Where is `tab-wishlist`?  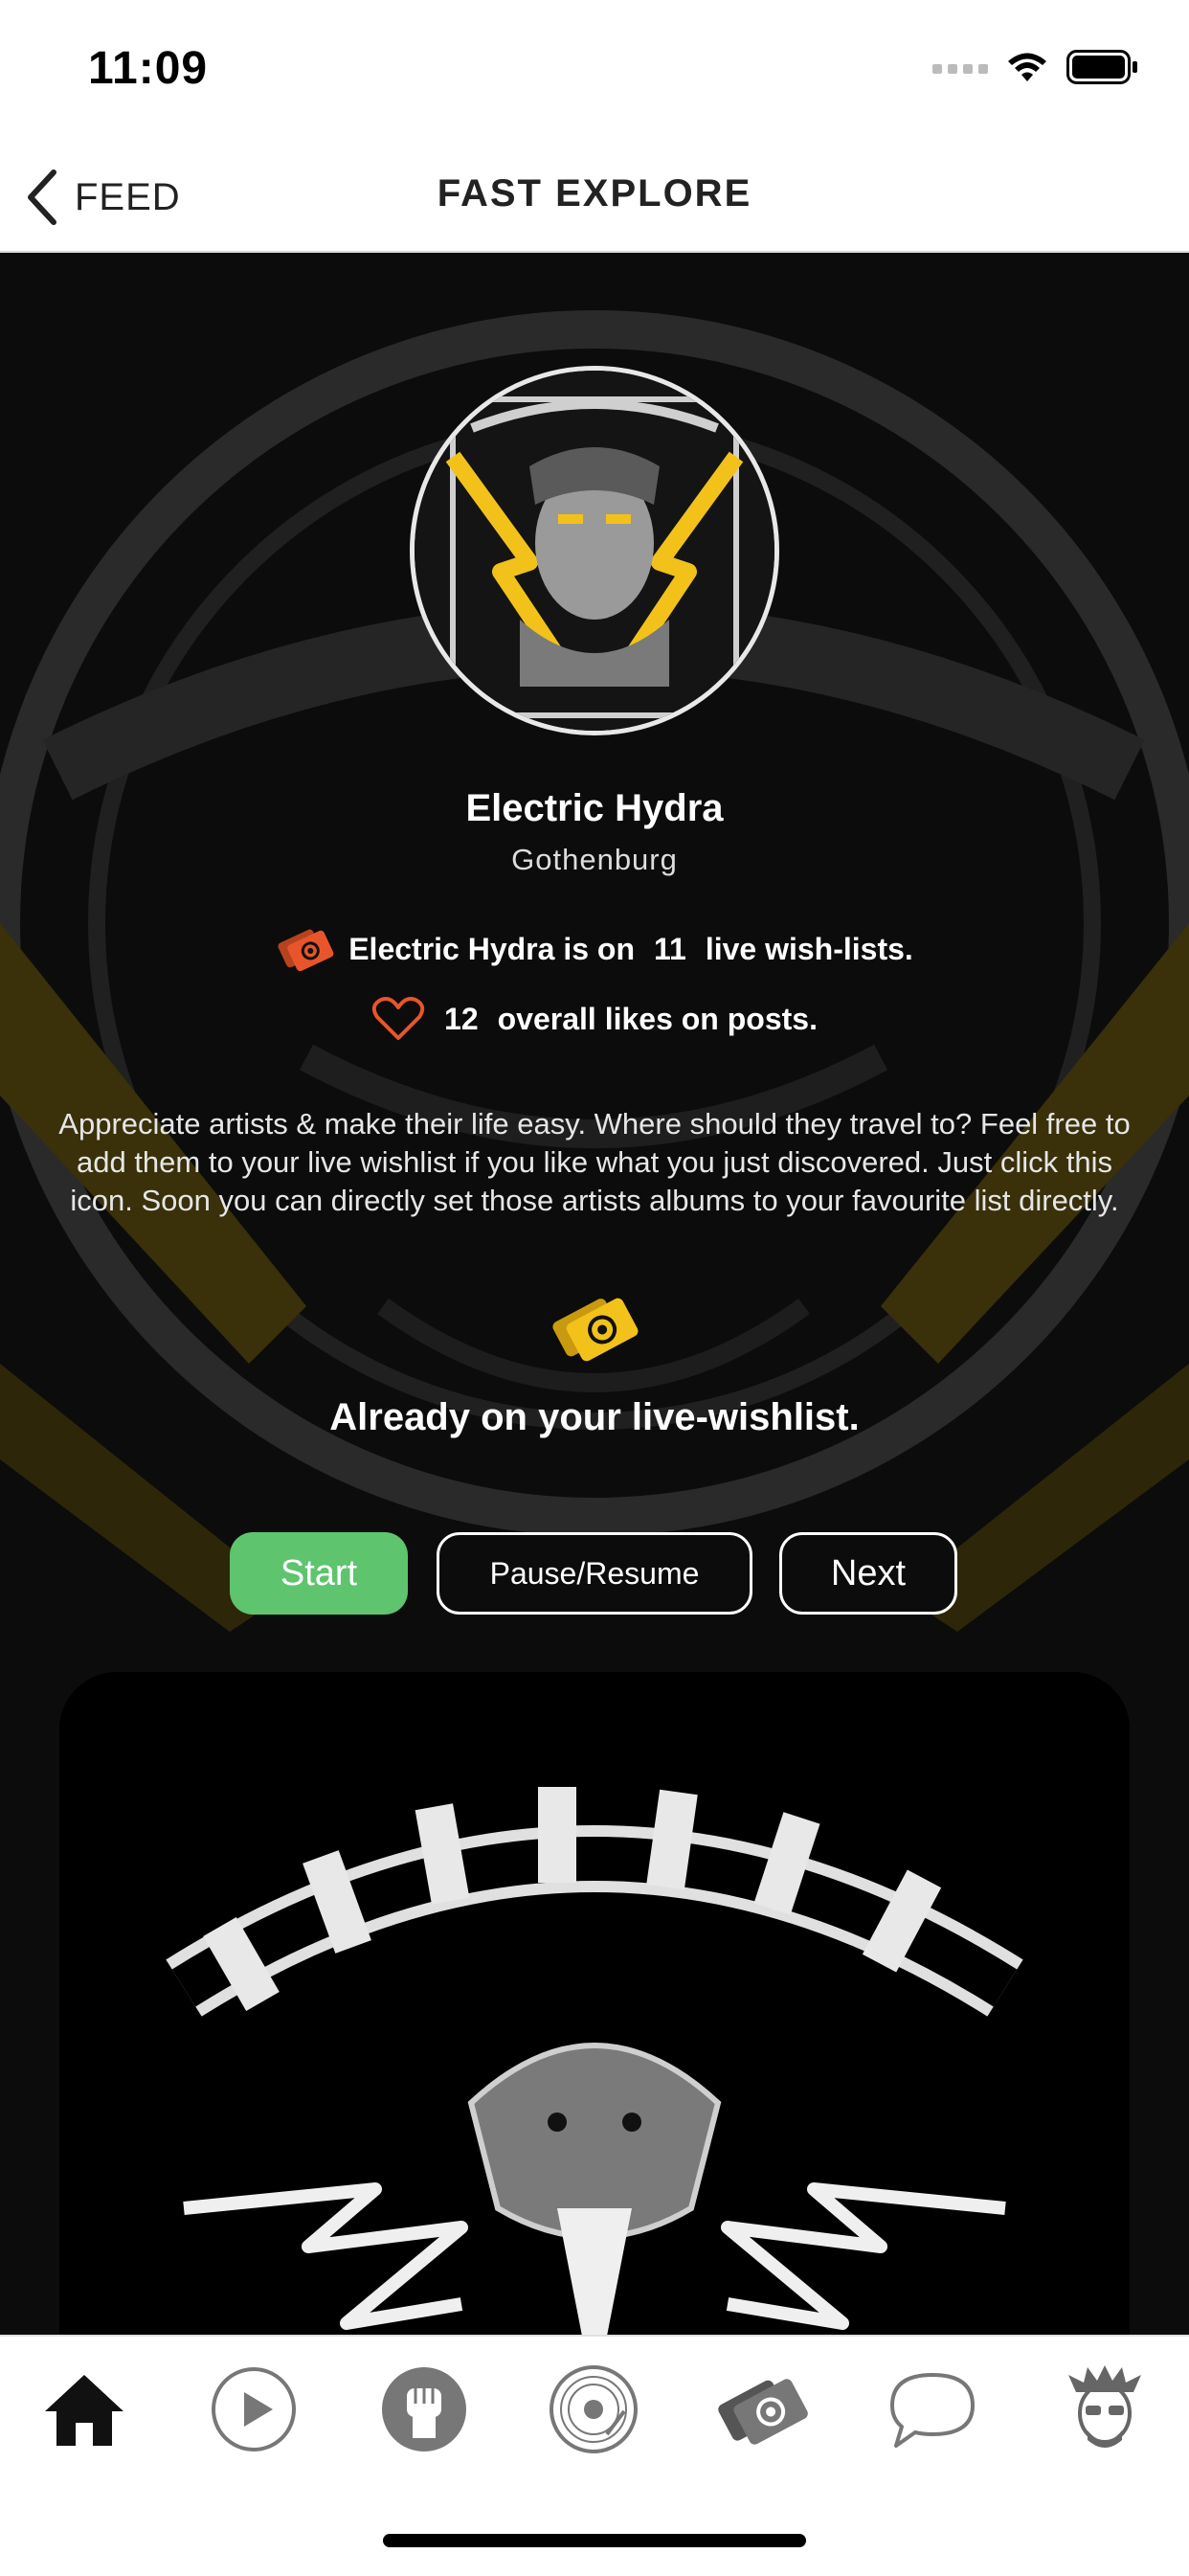 tab-wishlist is located at coordinates (763, 2409).